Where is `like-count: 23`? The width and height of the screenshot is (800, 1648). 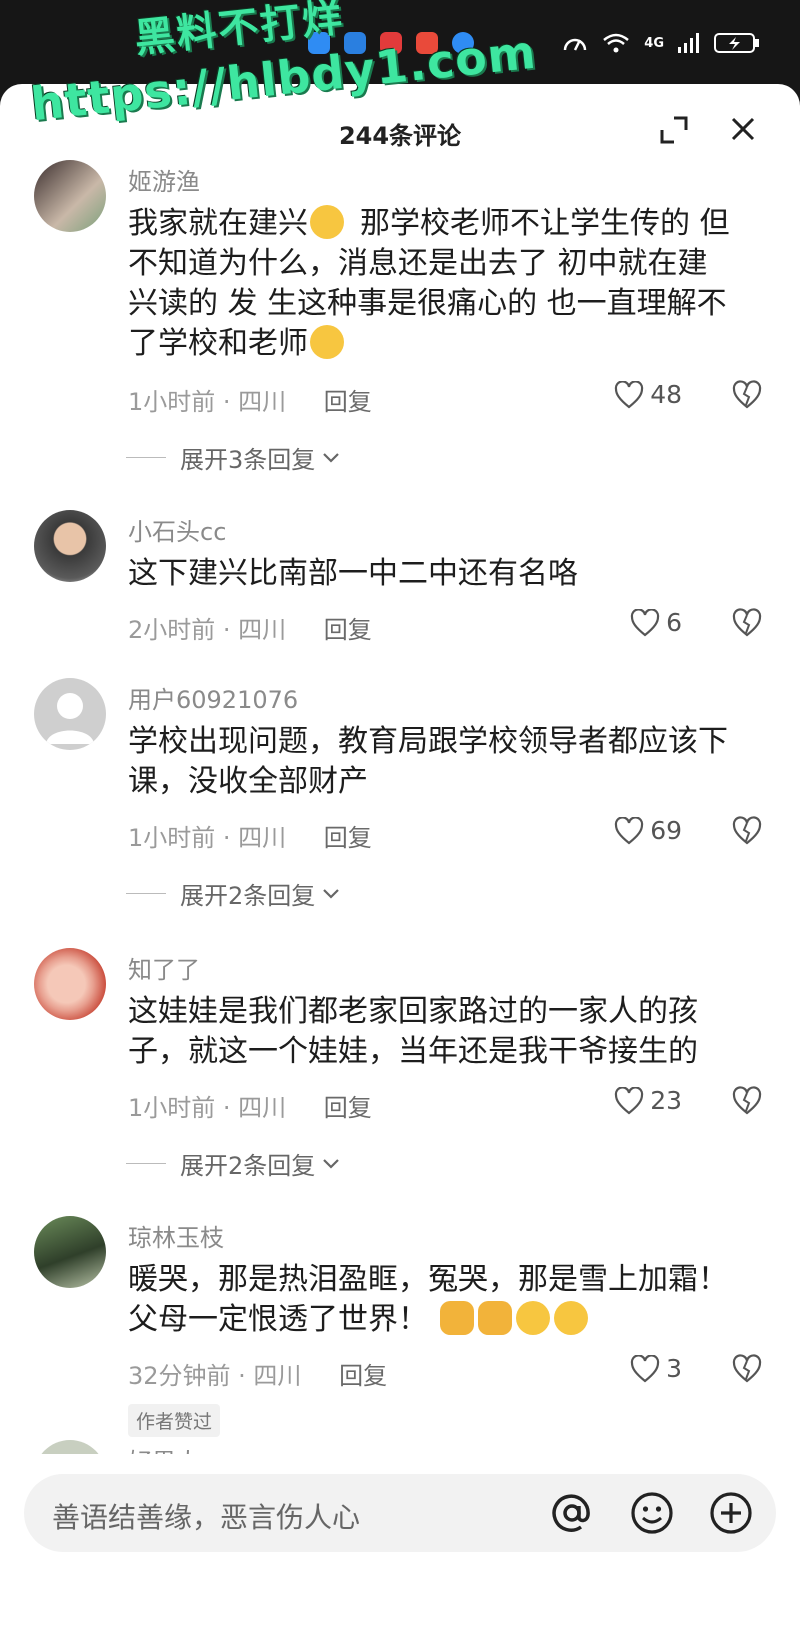
like-count: 23 is located at coordinates (666, 1100).